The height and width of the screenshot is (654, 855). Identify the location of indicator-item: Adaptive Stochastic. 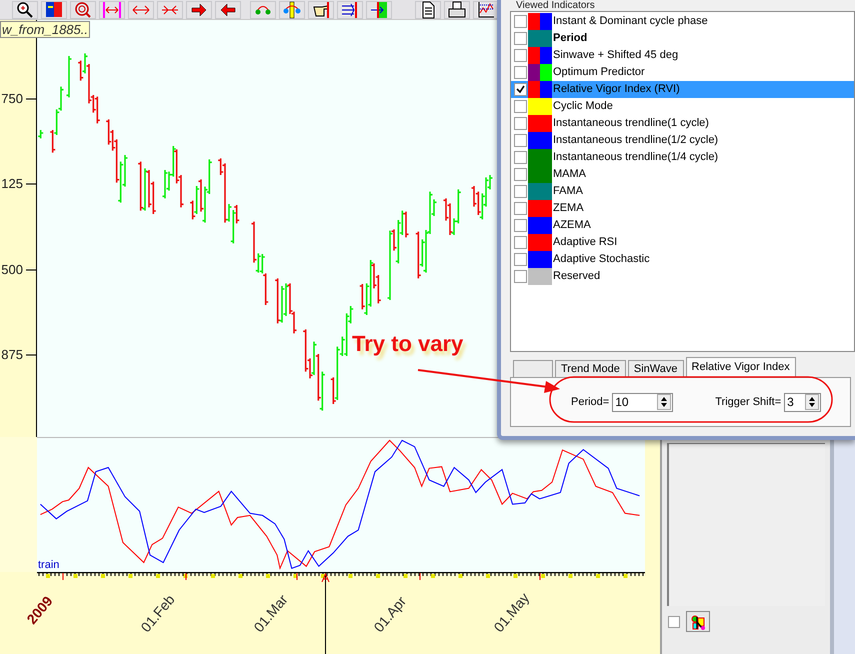
(682, 259).